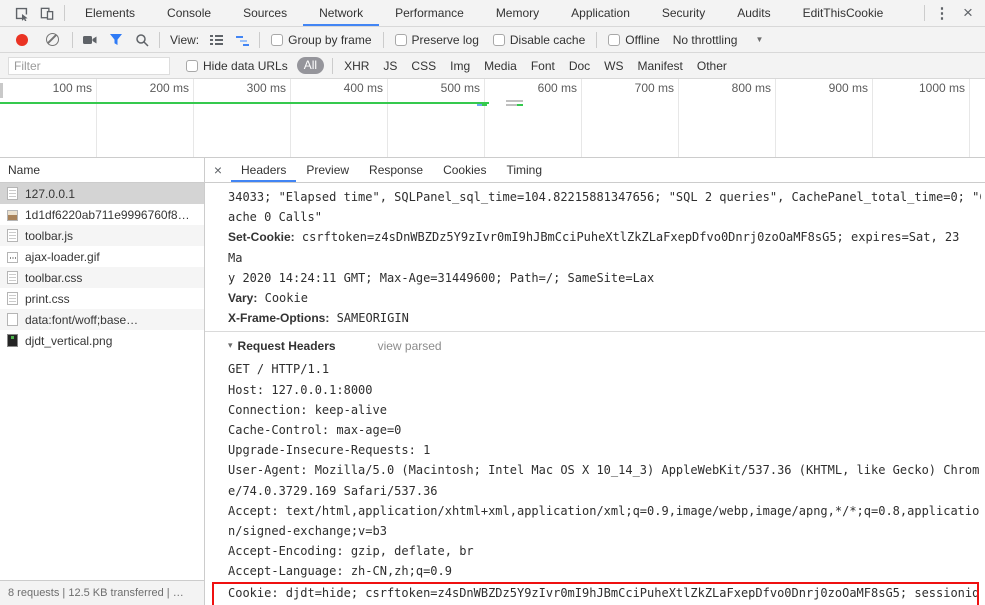 The width and height of the screenshot is (985, 605). Describe the element at coordinates (49, 235) in the screenshot. I see `request-name: toolbar.js` at that location.